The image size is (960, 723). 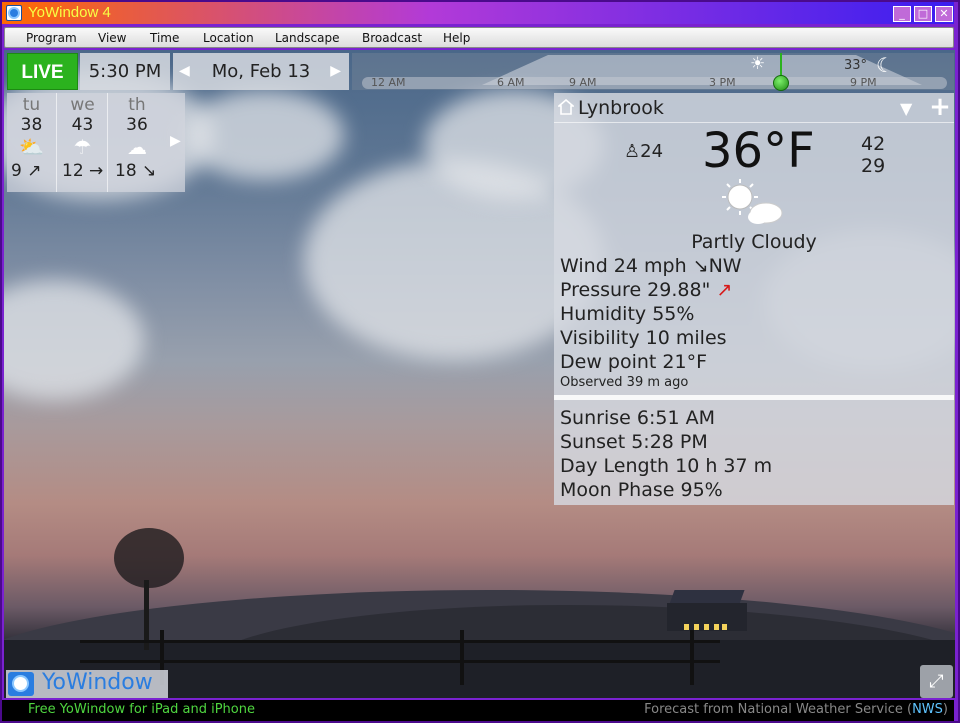 I want to click on source-prefix: Forecast from National Weather Service (, so click(x=778, y=709).